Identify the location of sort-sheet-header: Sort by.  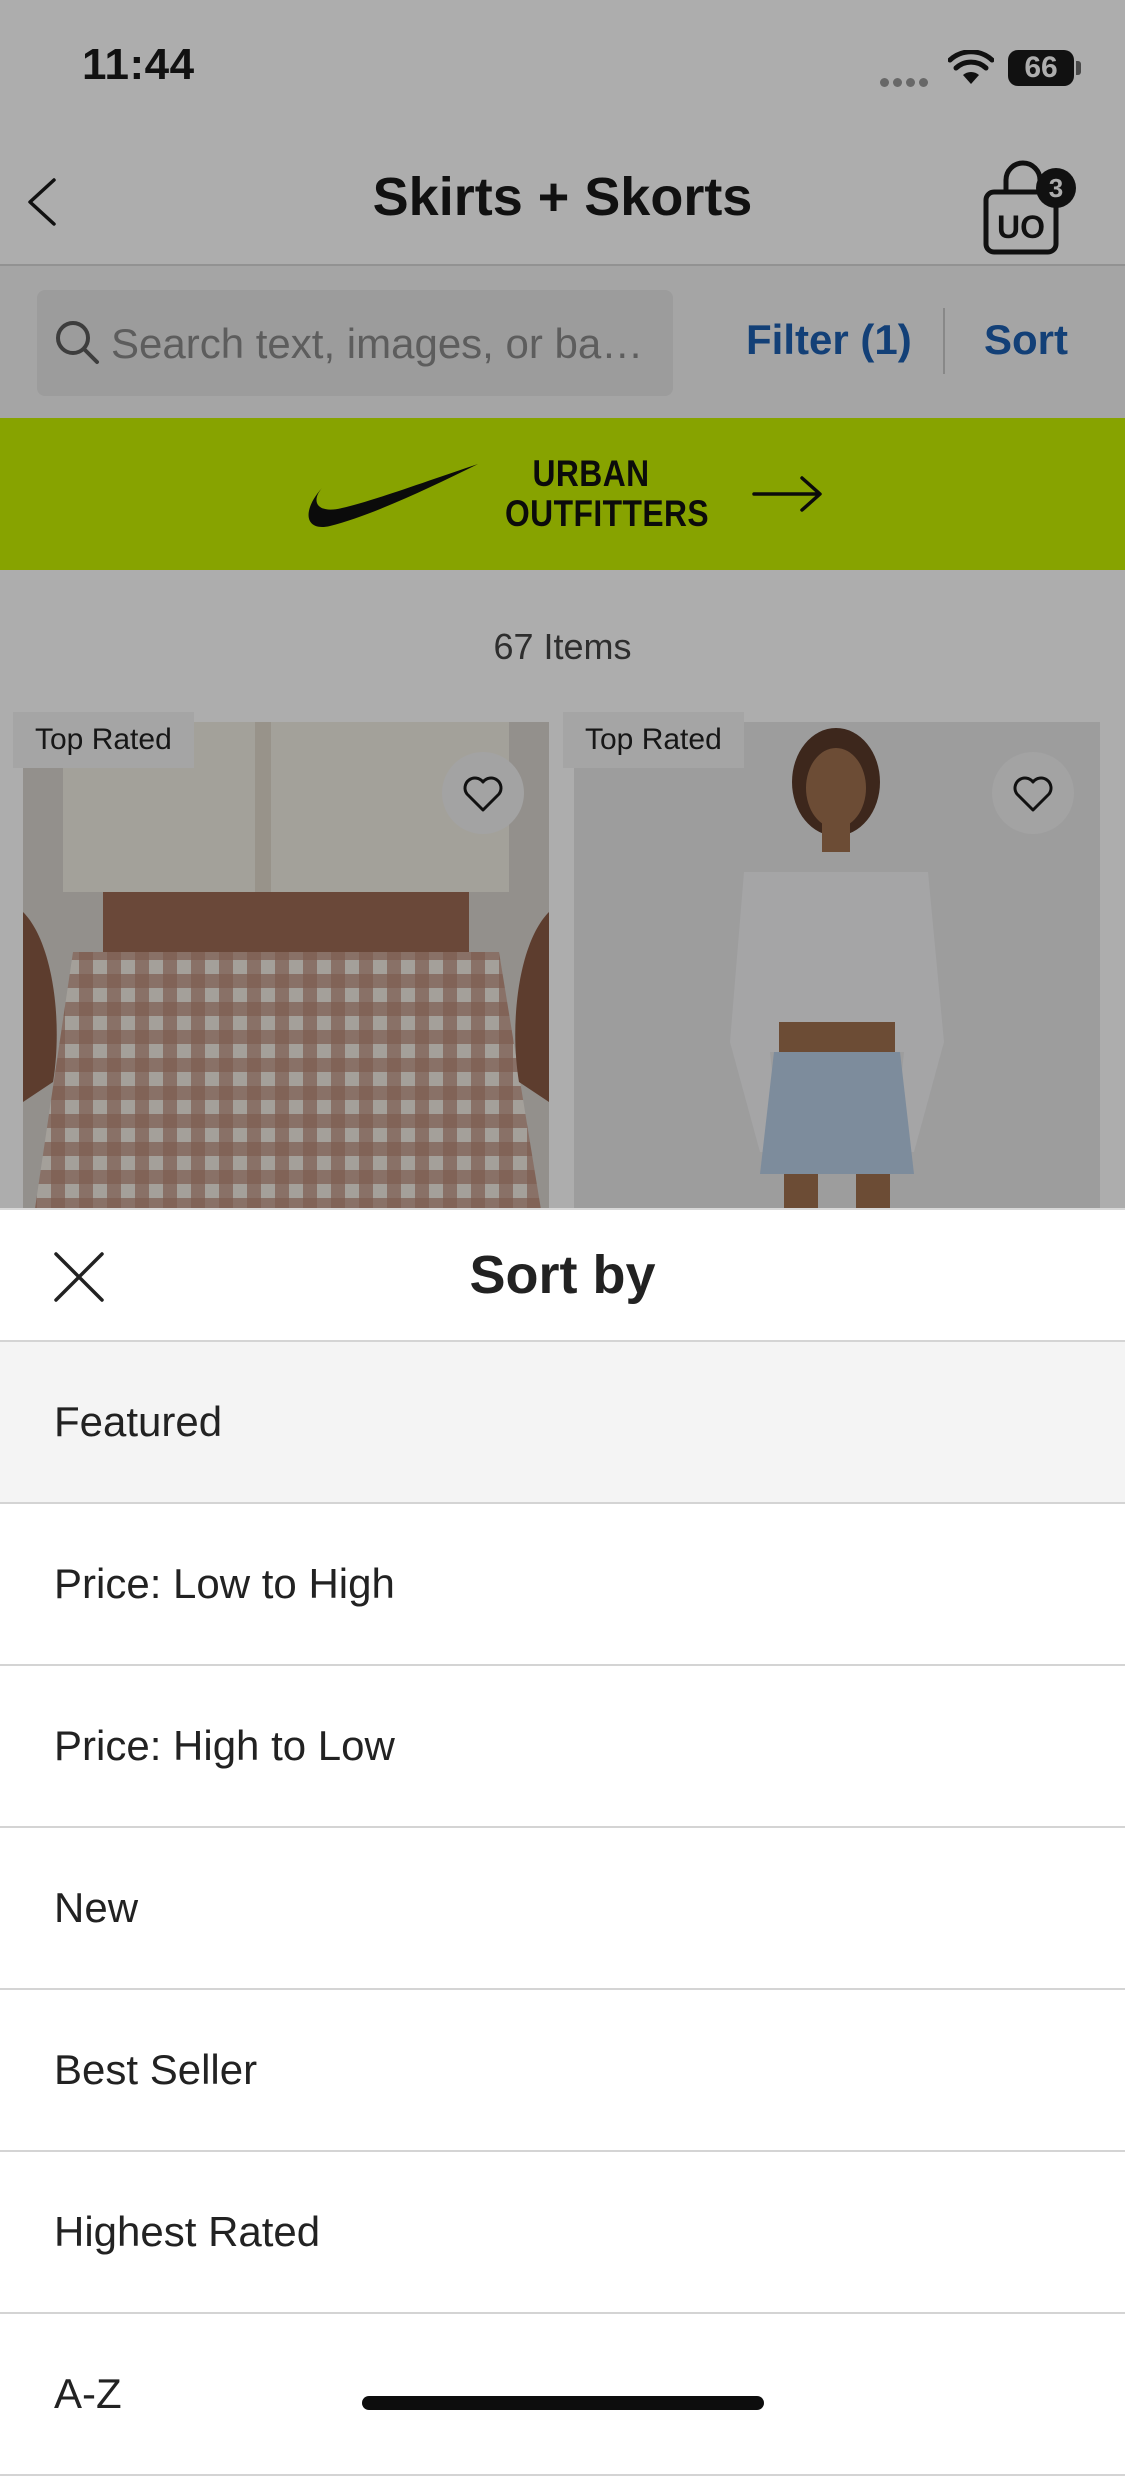
(562, 1276).